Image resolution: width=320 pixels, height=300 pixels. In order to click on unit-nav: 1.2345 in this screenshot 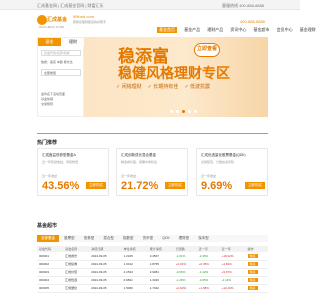, I will do `click(134, 256)`.